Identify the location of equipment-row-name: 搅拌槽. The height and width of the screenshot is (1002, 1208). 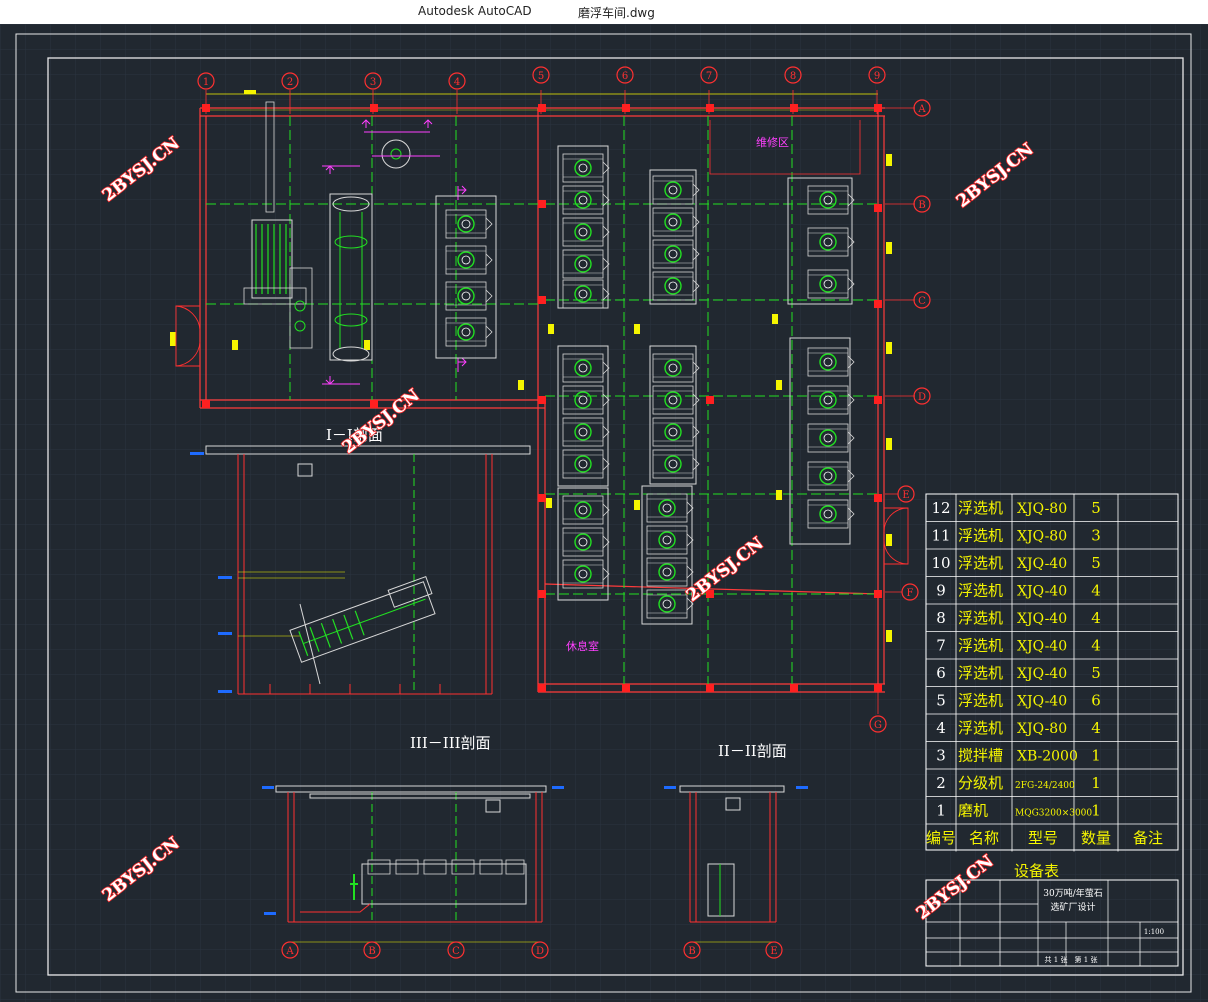
(980, 756).